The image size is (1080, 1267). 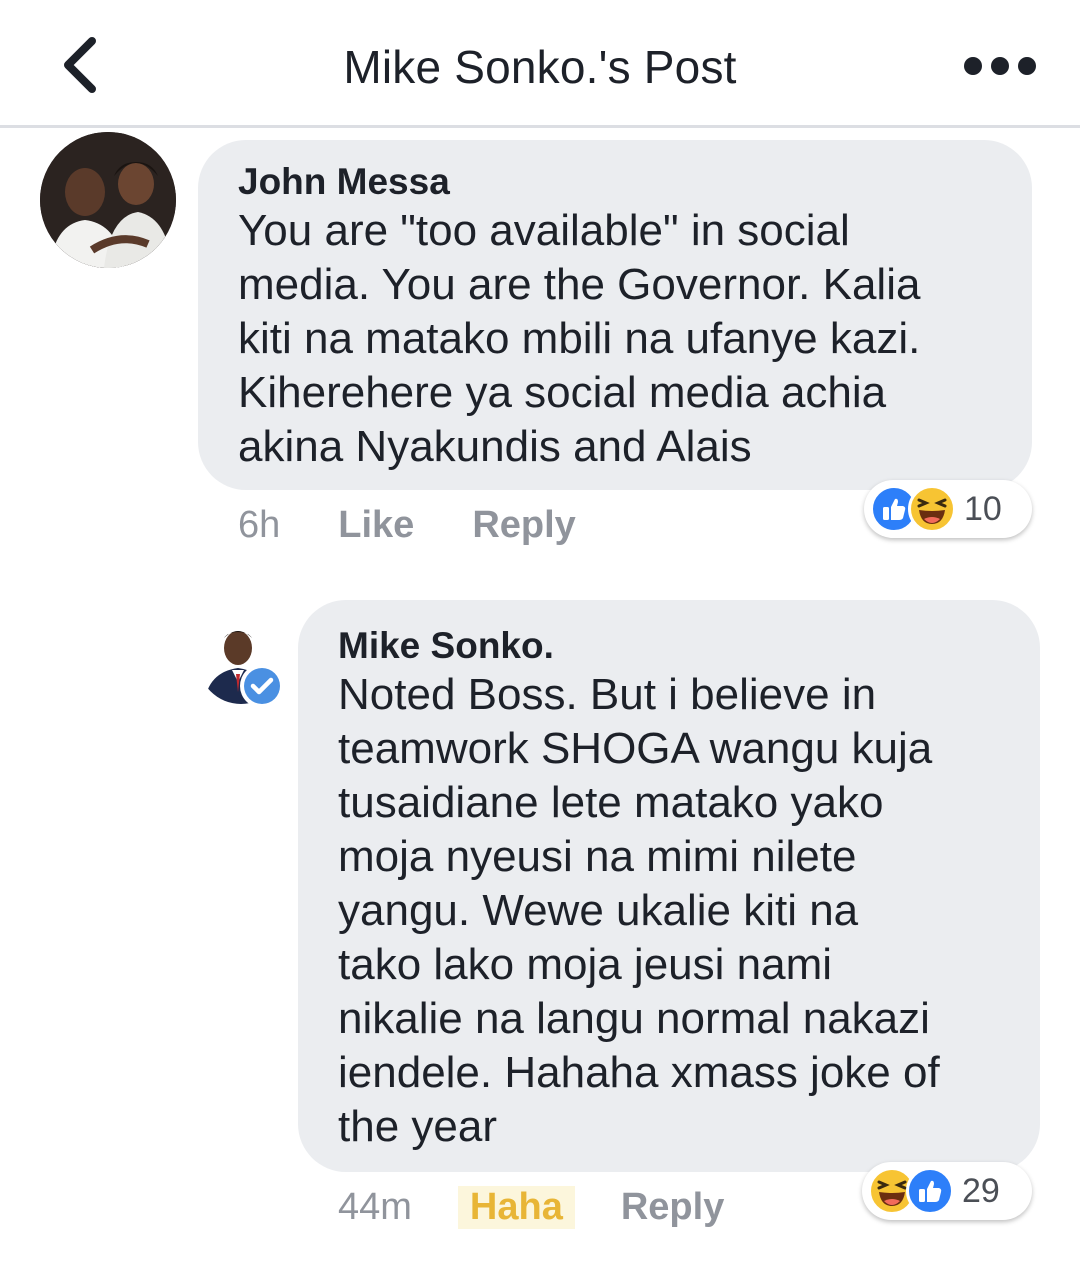 I want to click on comment-actions: 6h Like Reply, so click(x=407, y=525).